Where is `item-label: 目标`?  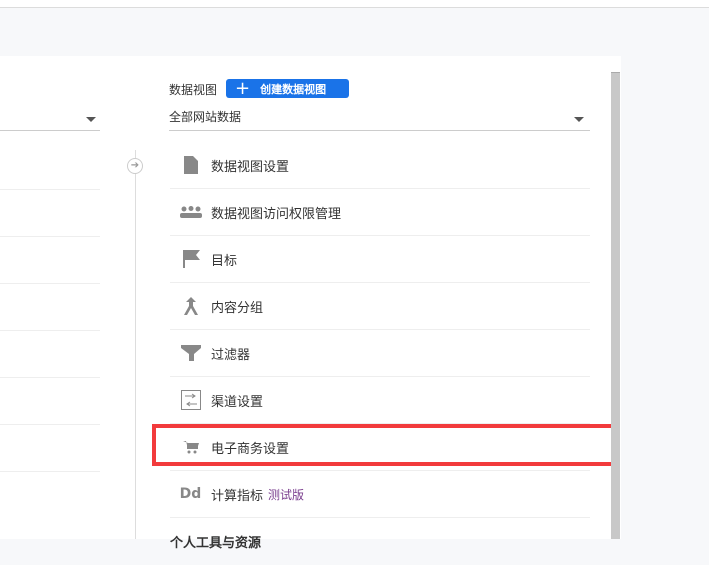 item-label: 目标 is located at coordinates (224, 261).